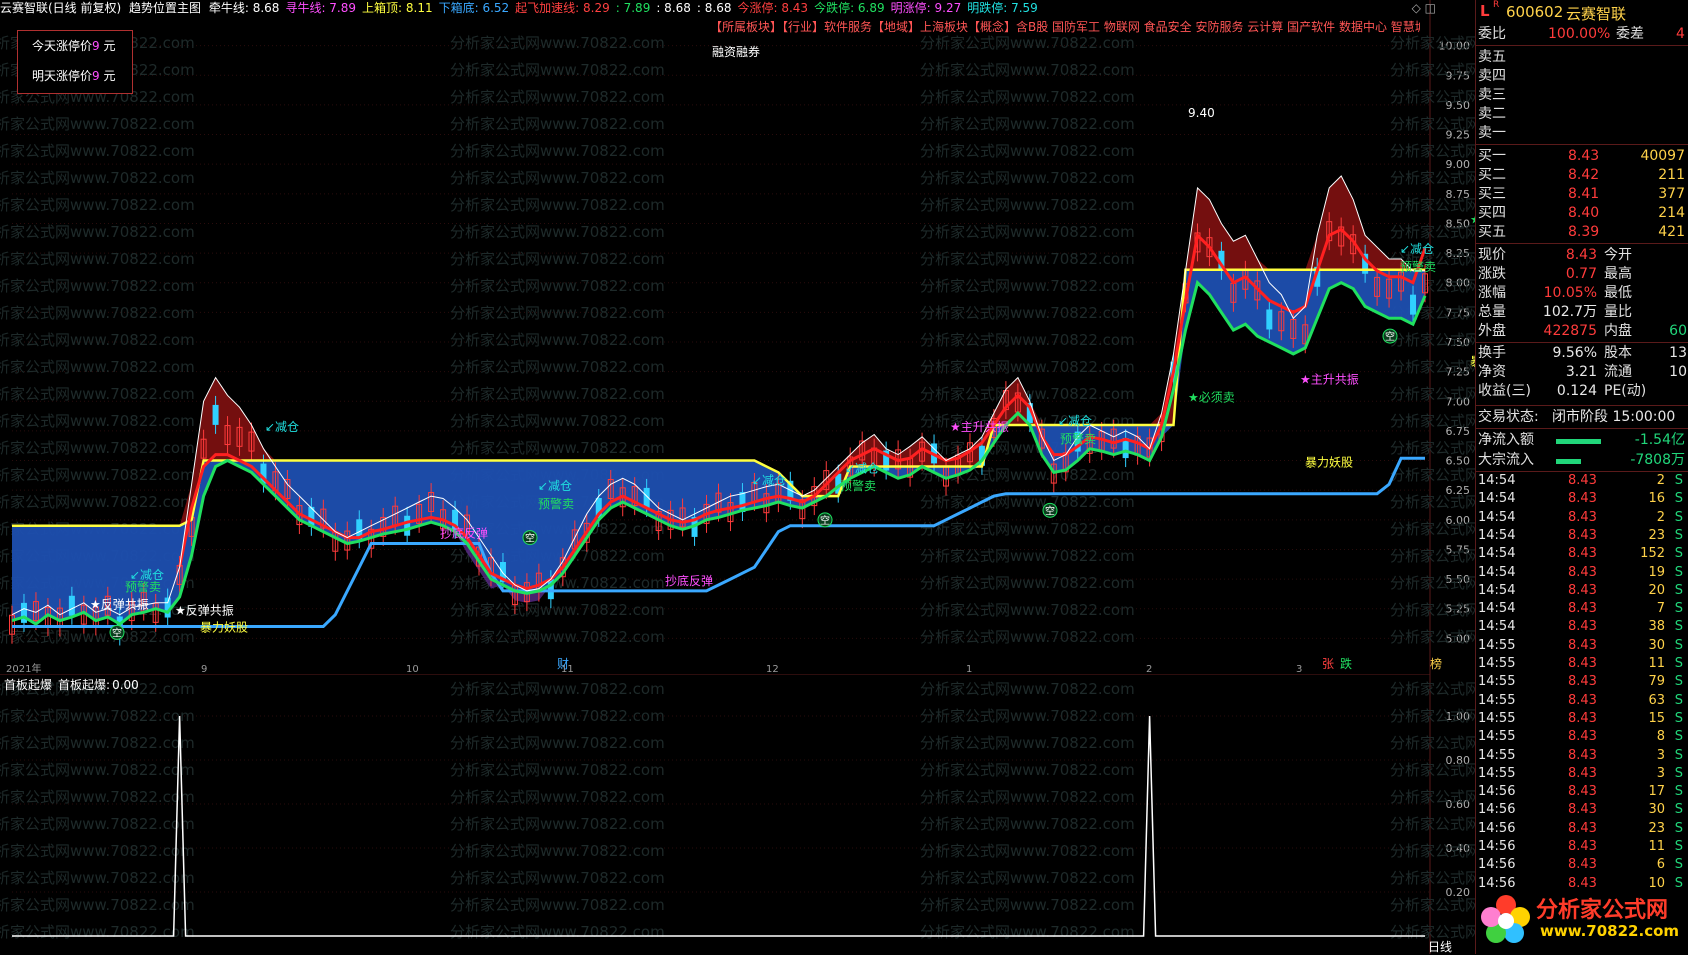 Image resolution: width=1688 pixels, height=955 pixels. Describe the element at coordinates (1582, 829) in the screenshot. I see `tick-row: 14:56 8.43 23 S` at that location.